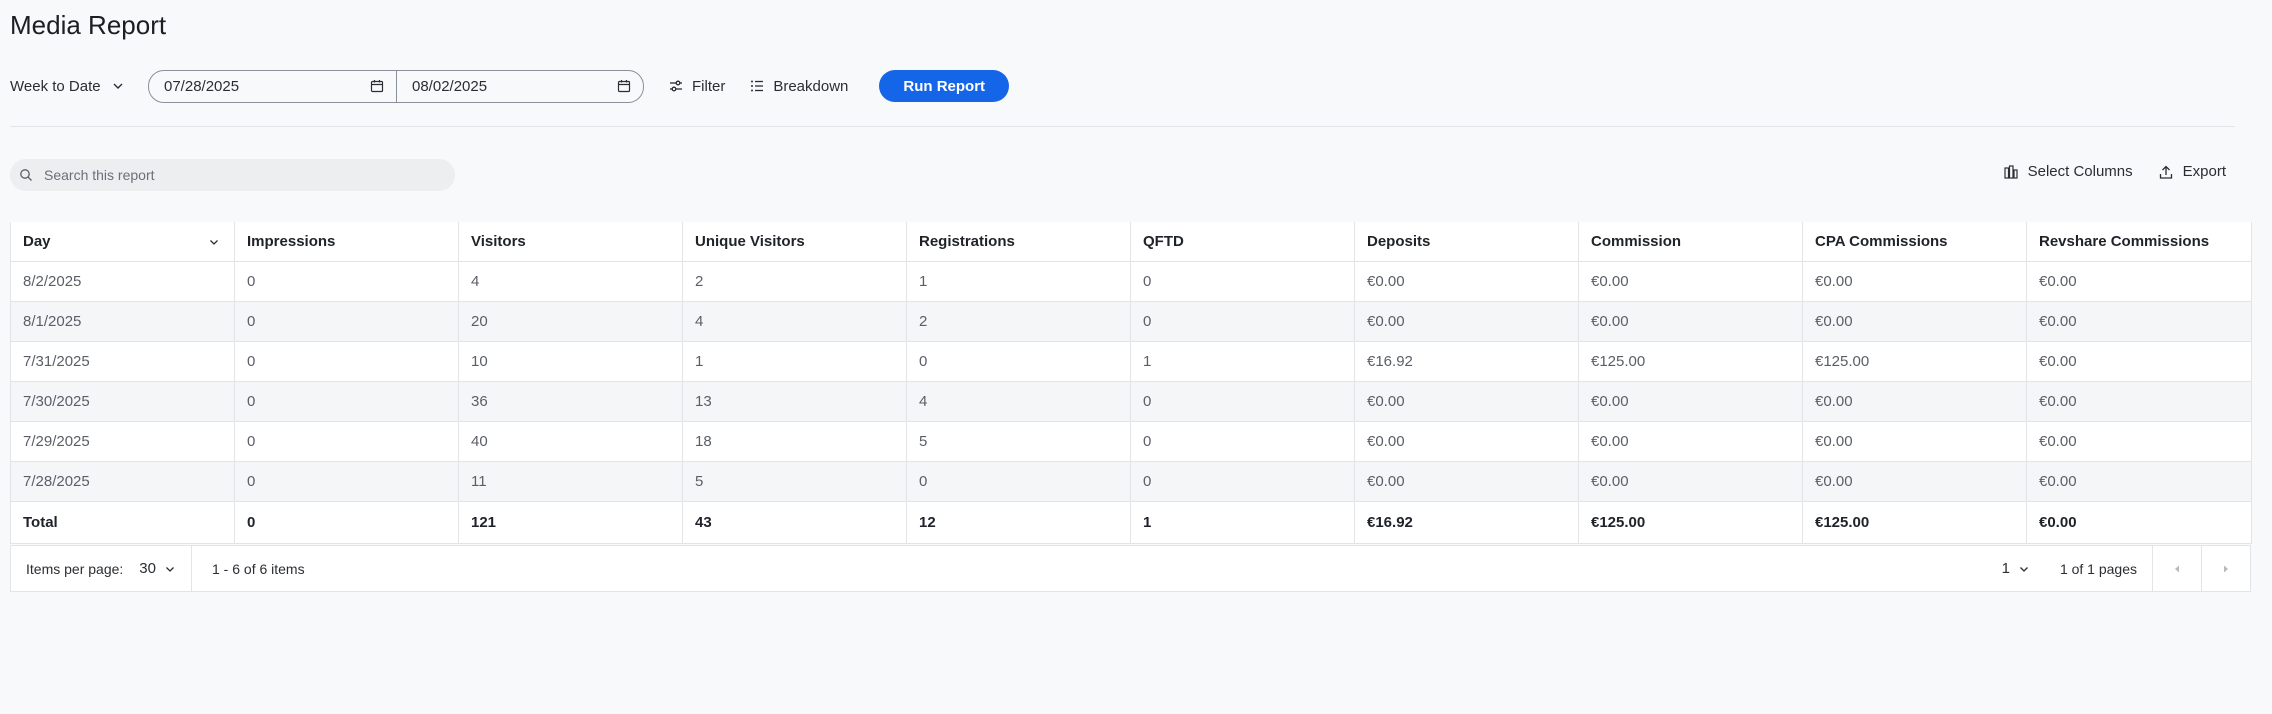  I want to click on sliders-icon, so click(676, 86).